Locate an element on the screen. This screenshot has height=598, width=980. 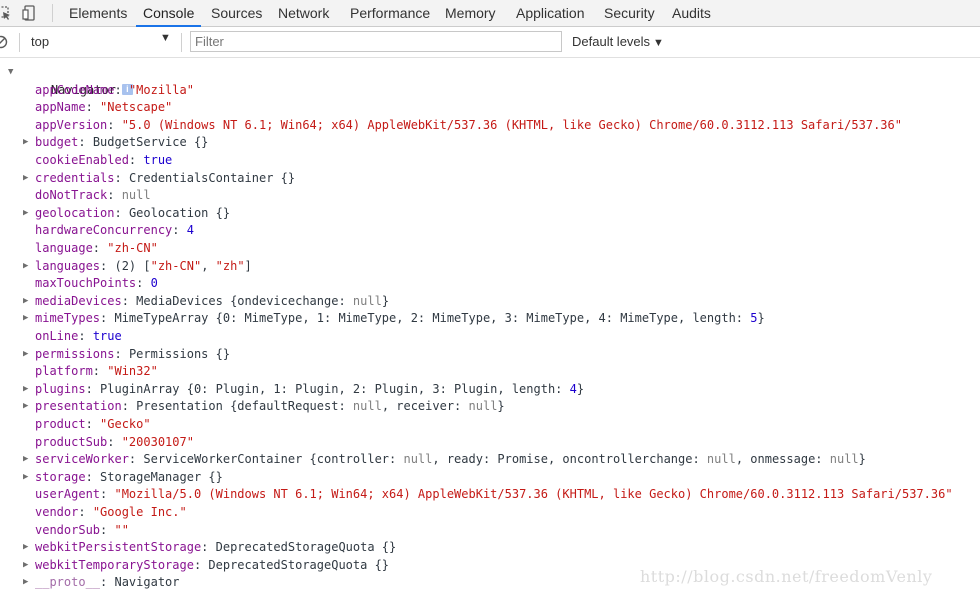
tab-sources: Sources is located at coordinates (236, 13).